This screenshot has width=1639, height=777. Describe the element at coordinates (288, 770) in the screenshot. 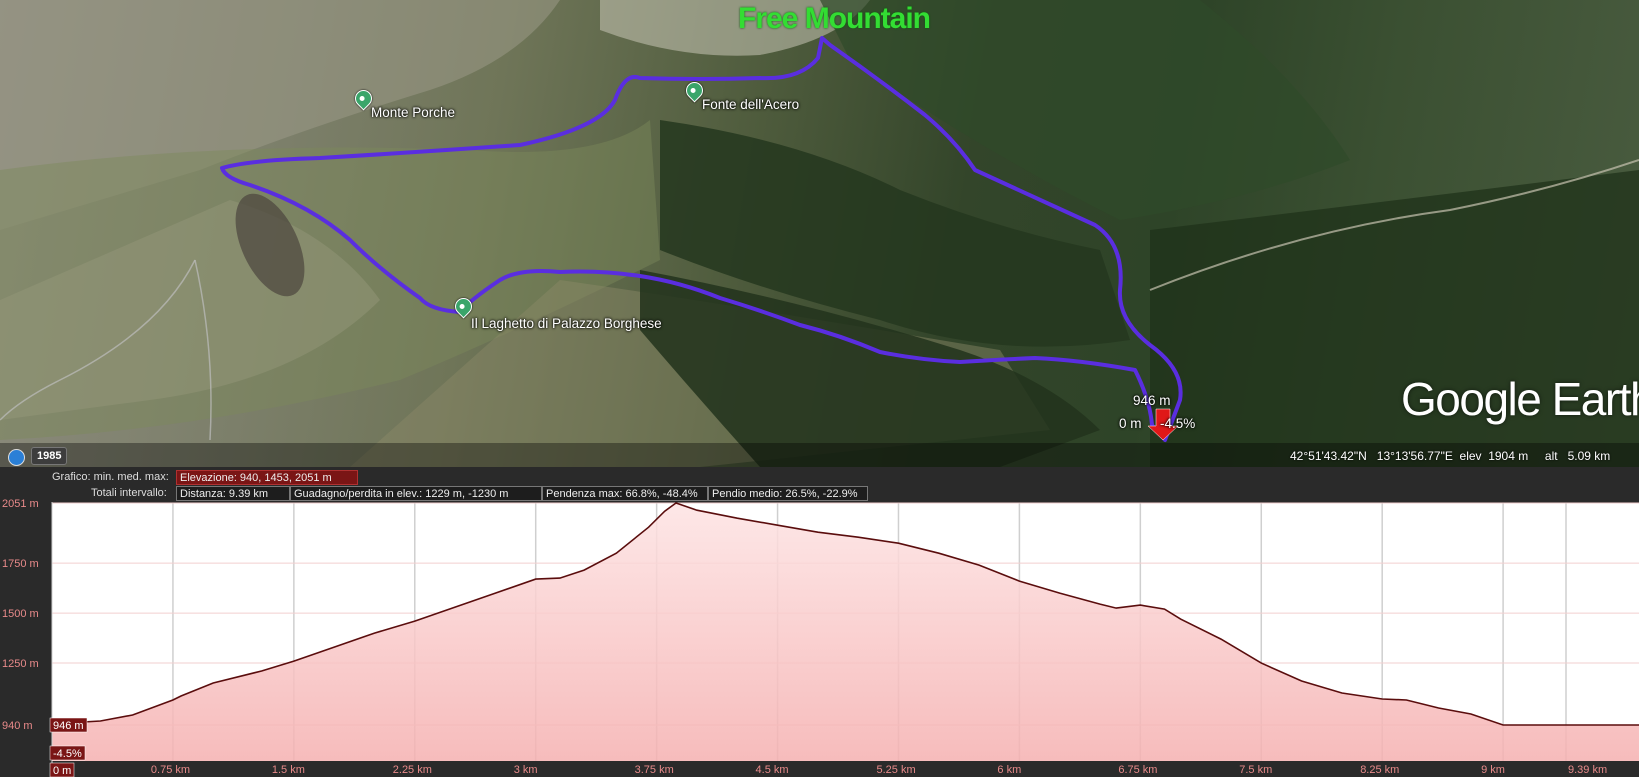

I see `x-tick-label: 1.5 km` at that location.